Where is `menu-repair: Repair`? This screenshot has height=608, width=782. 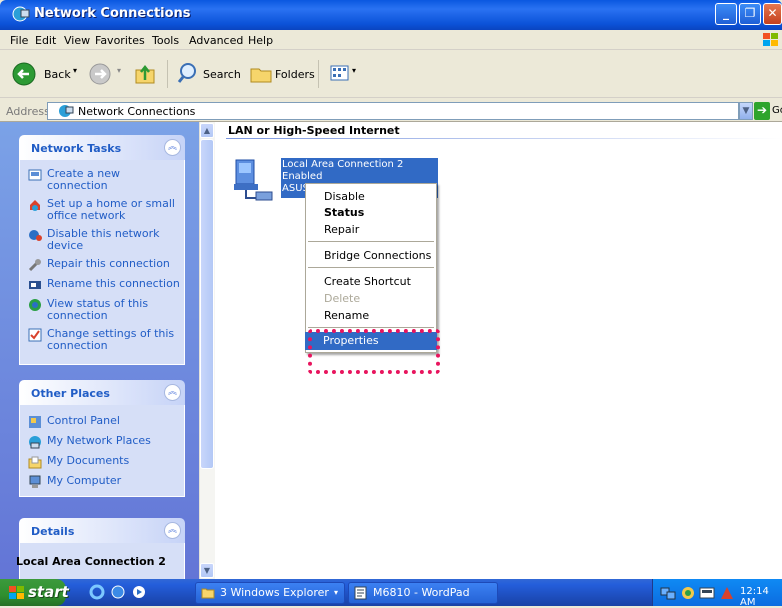 menu-repair: Repair is located at coordinates (341, 229).